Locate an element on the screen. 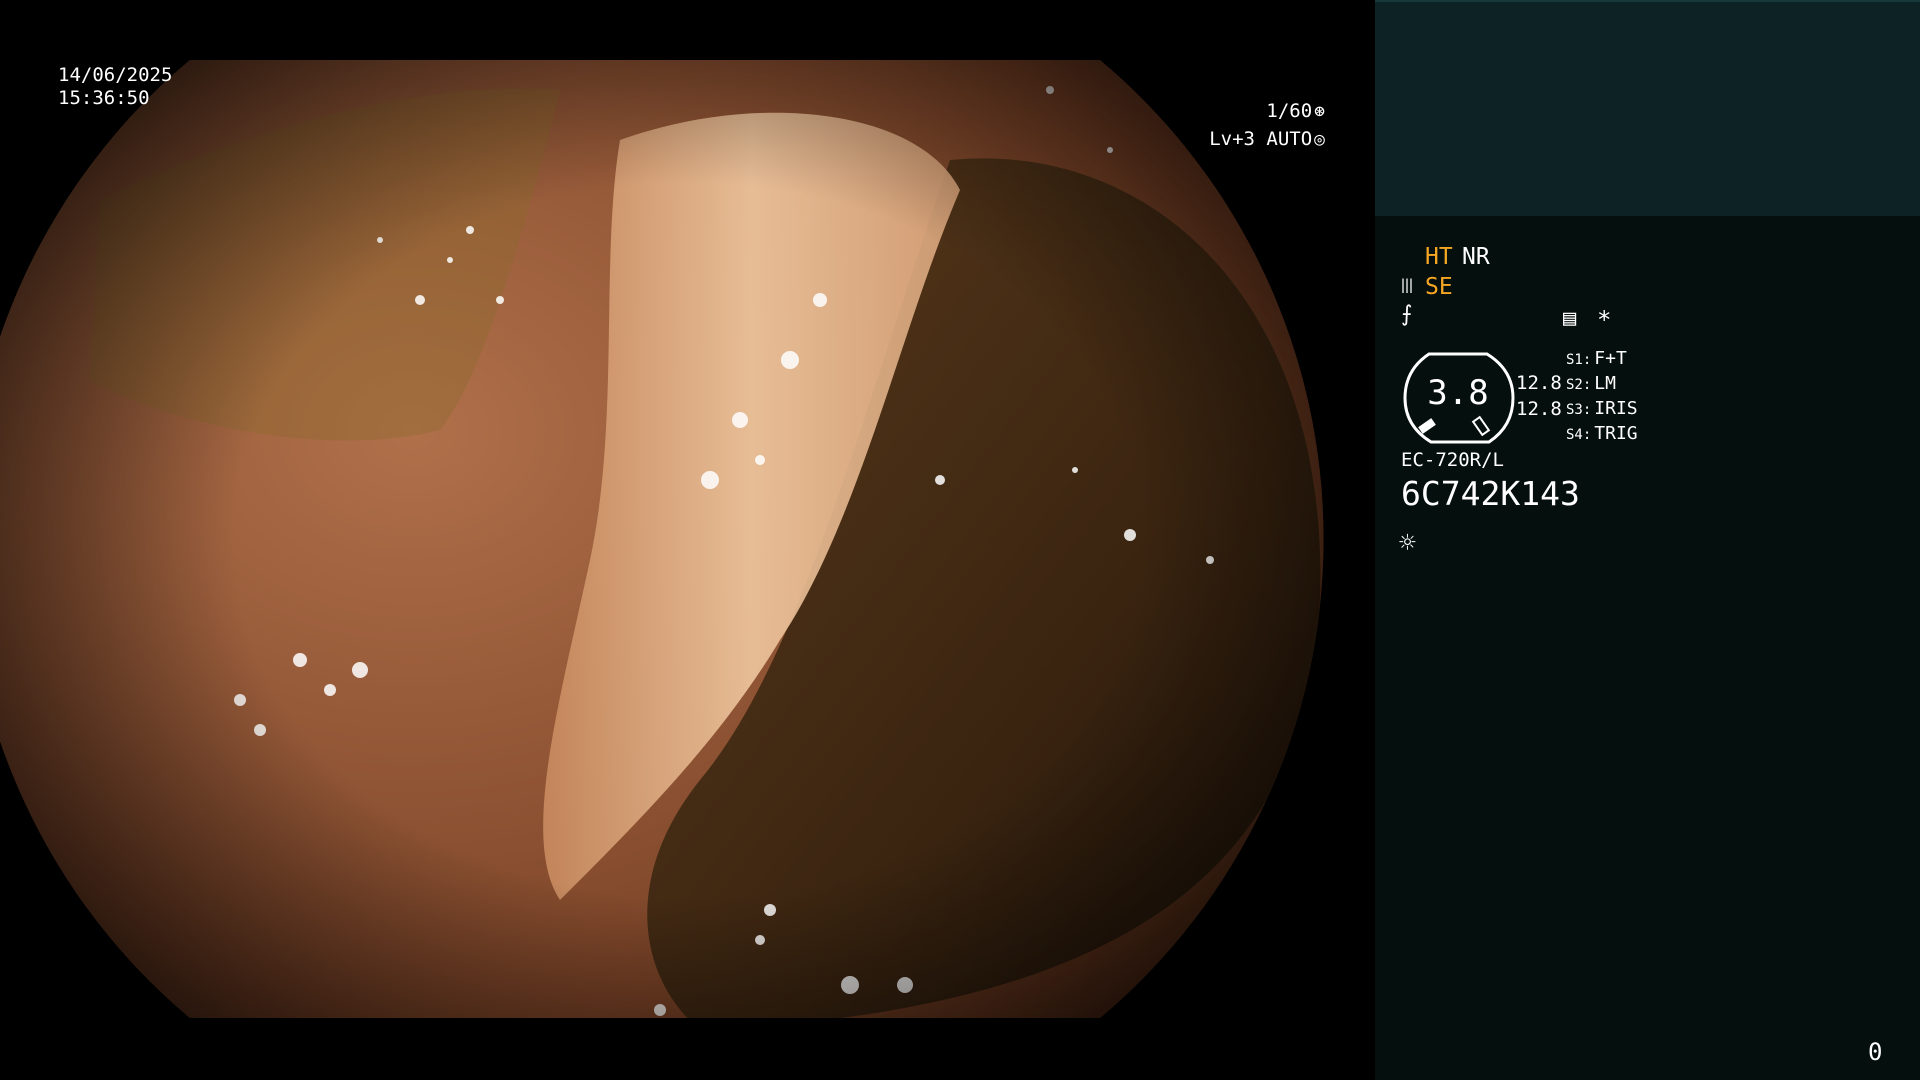 The width and height of the screenshot is (1920, 1080). scope-serial-number: 6C742K143 is located at coordinates (1490, 493).